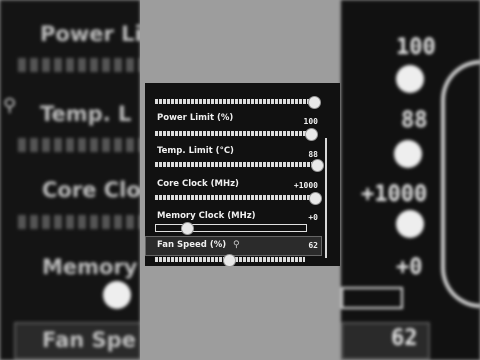 The height and width of the screenshot is (360, 480). I want to click on power-limit-label: Power Limit (%), so click(195, 118).